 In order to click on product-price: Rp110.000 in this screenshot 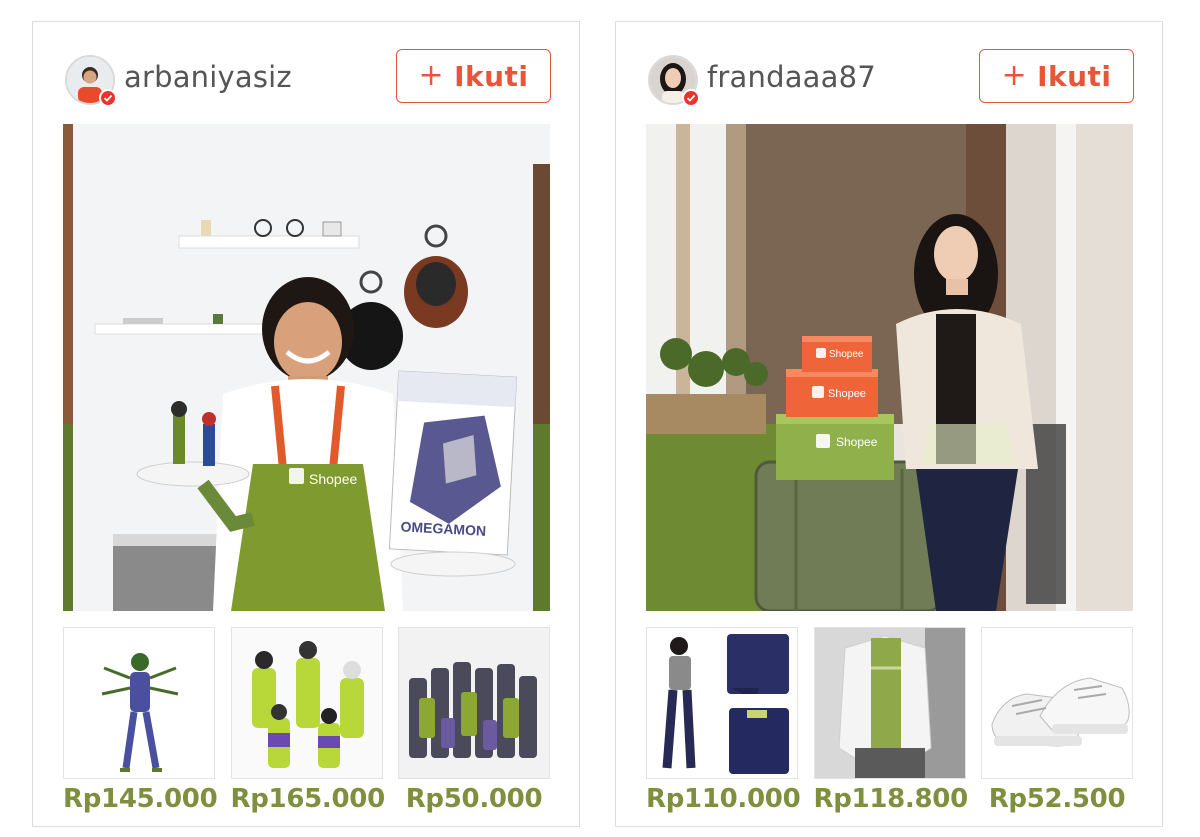, I will do `click(723, 799)`.